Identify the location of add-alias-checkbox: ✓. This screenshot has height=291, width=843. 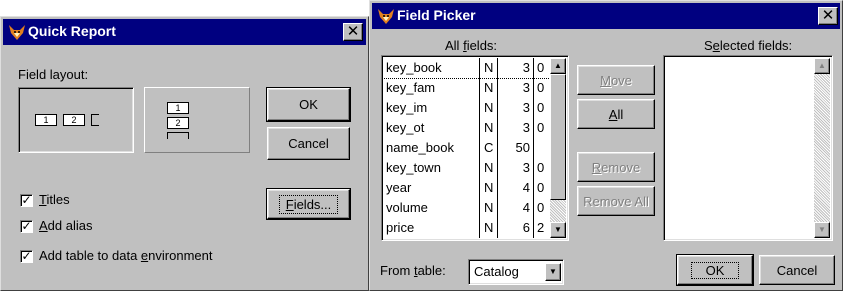
(26, 226).